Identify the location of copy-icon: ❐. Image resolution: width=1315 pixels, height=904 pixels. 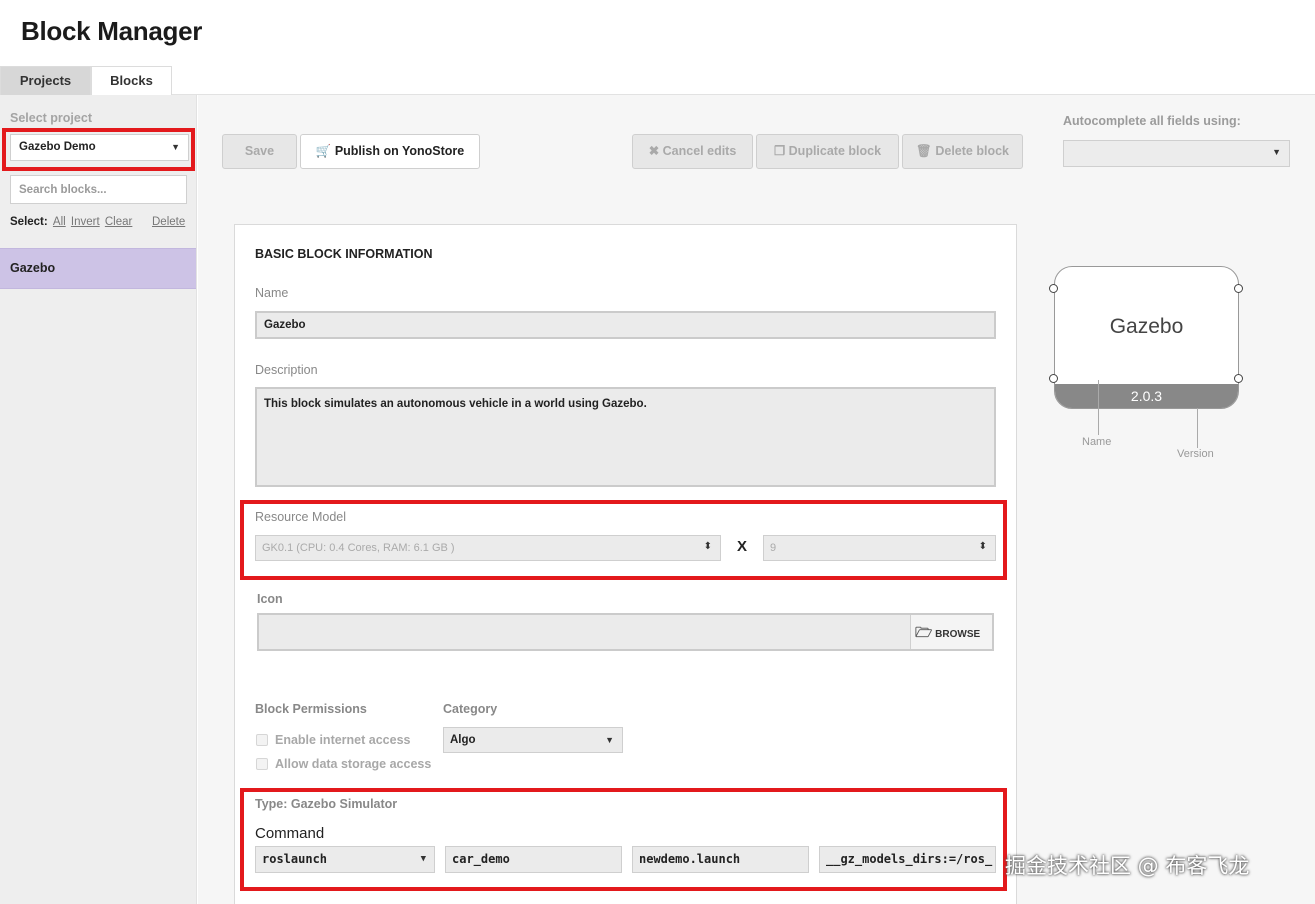
(779, 151).